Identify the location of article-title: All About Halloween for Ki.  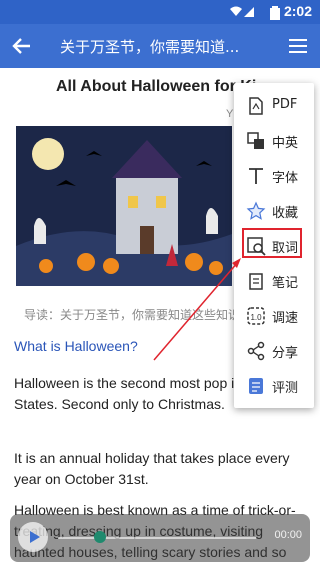
(156, 86).